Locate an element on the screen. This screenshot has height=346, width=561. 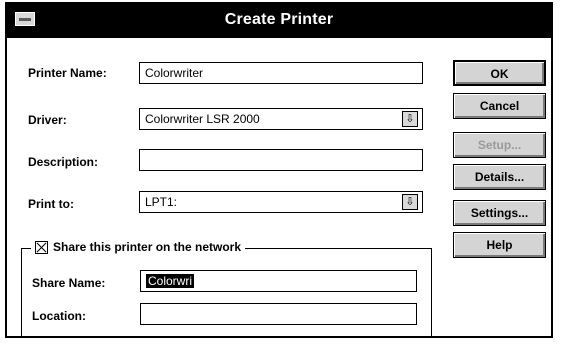
print-to-value: LPT1: is located at coordinates (161, 202).